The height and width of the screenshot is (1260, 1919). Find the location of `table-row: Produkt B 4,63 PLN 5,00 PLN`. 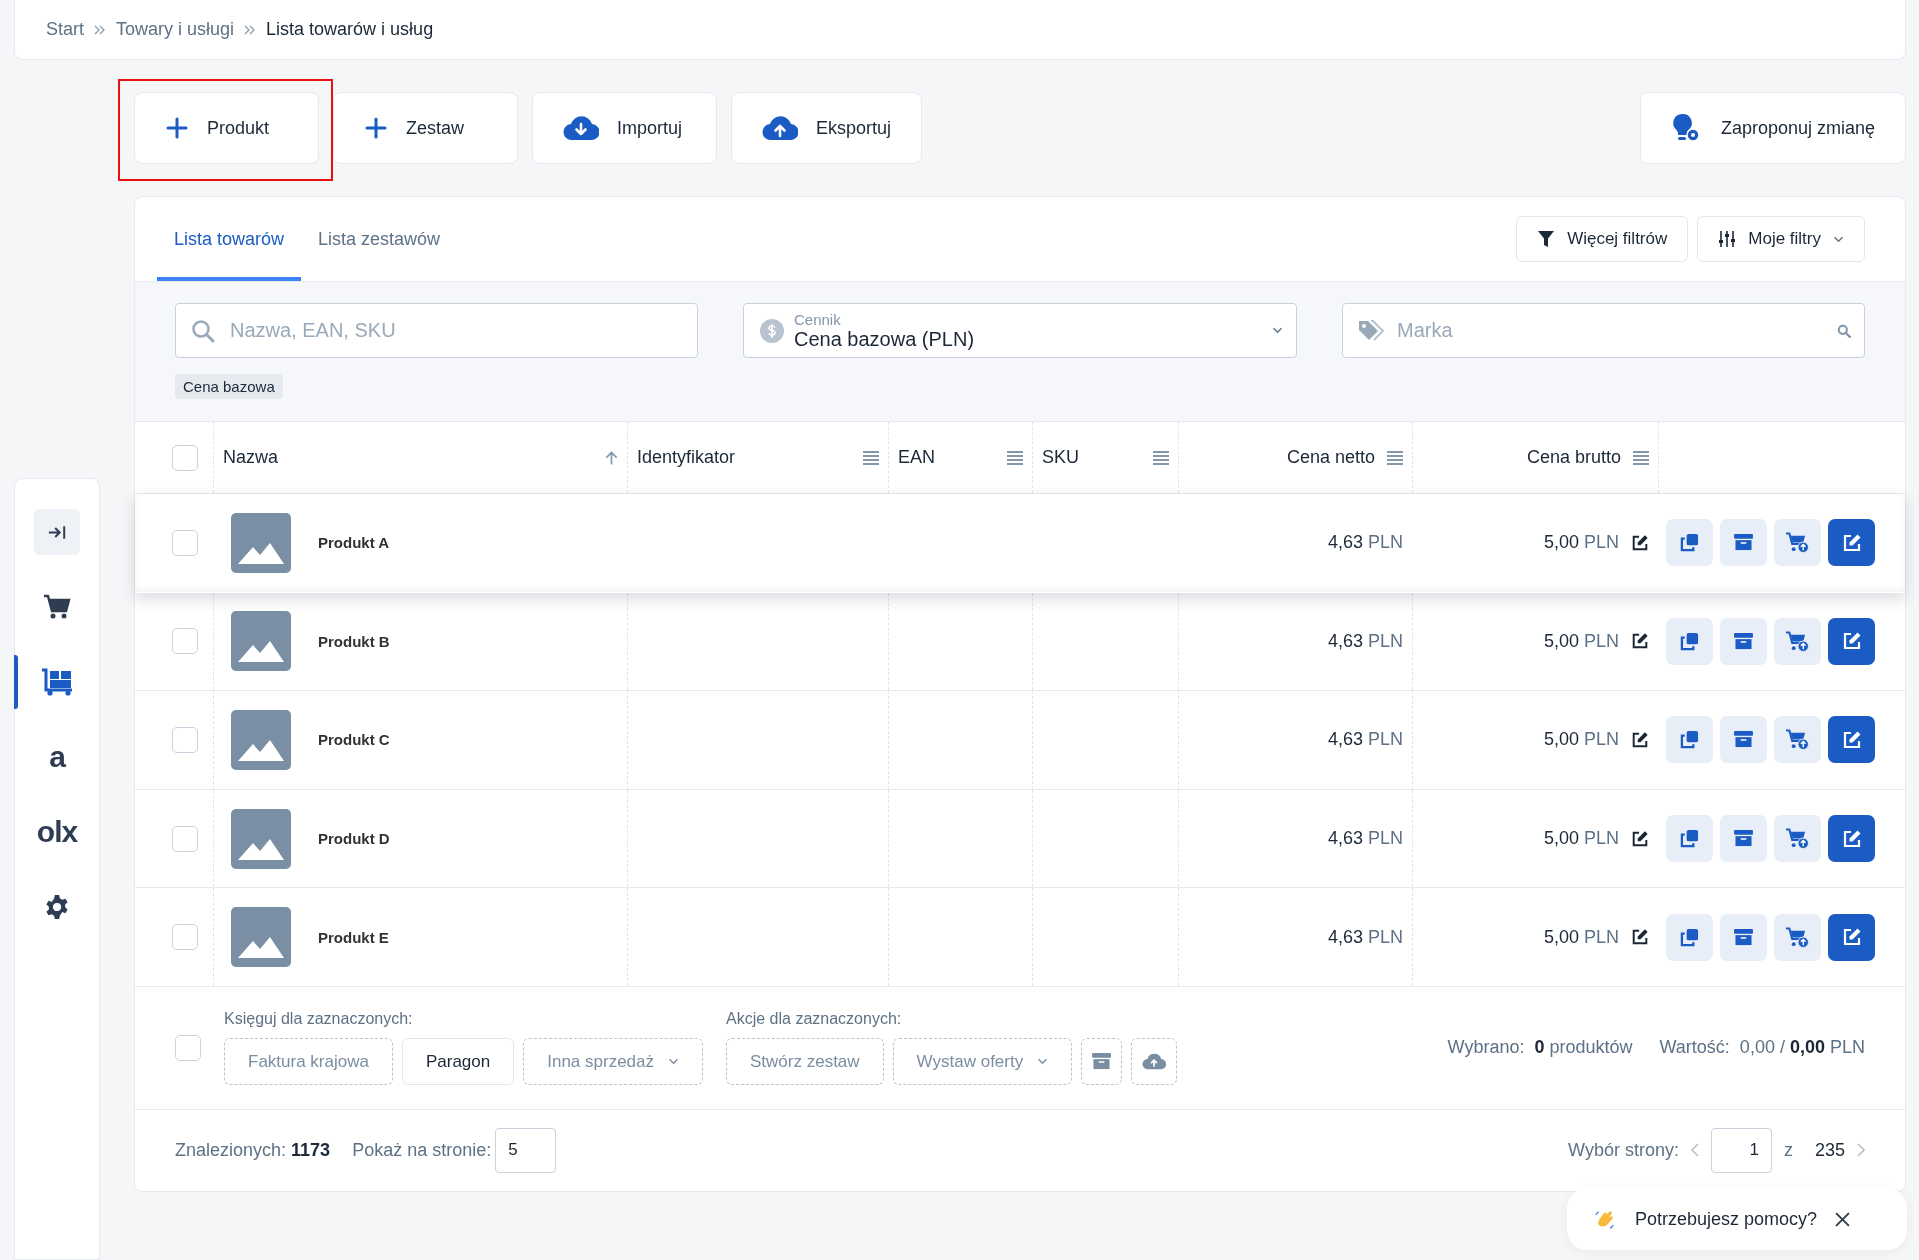

table-row: Produkt B 4,63 PLN 5,00 PLN is located at coordinates (1020, 642).